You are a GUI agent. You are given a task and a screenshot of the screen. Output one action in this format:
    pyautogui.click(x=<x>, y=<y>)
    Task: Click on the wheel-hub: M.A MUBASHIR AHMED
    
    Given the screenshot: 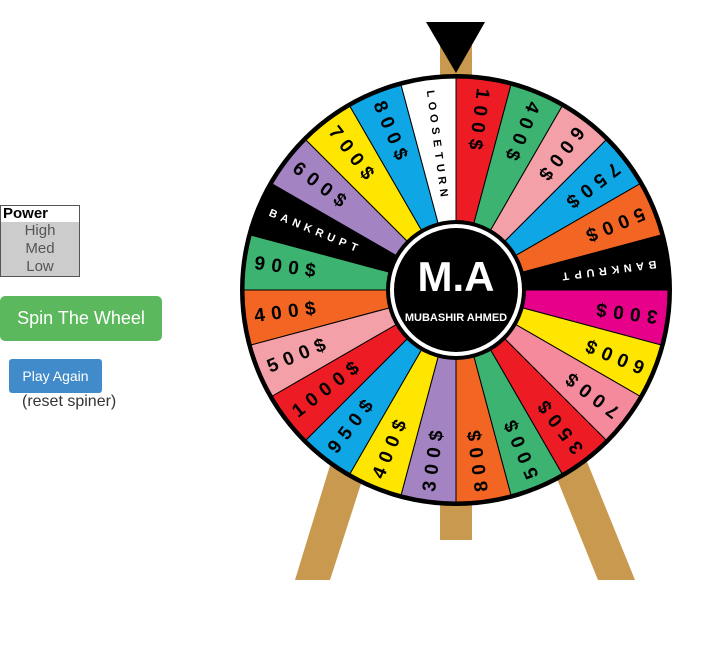 What is the action you would take?
    pyautogui.click(x=456, y=290)
    